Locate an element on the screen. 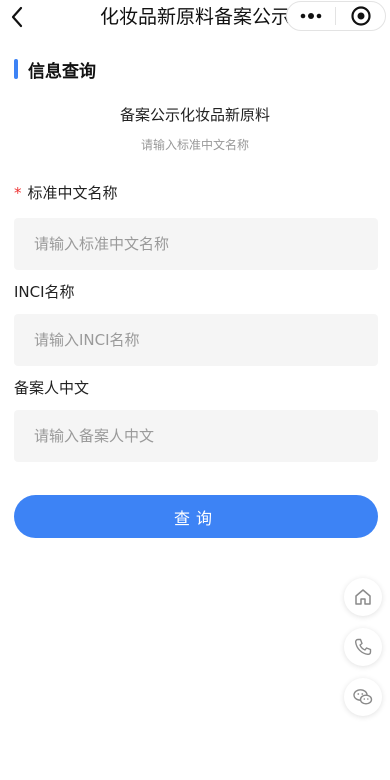 The image size is (390, 780). float-home-button is located at coordinates (363, 597).